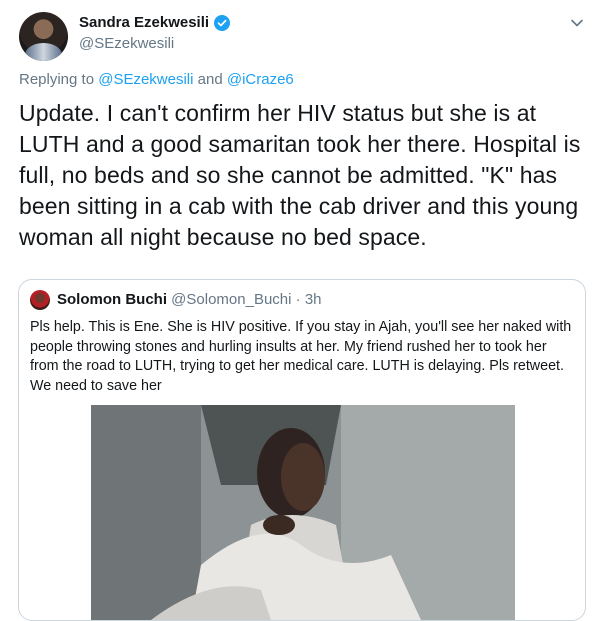 This screenshot has height=621, width=599. Describe the element at coordinates (313, 299) in the screenshot. I see `quoted-timestamp: 3h` at that location.